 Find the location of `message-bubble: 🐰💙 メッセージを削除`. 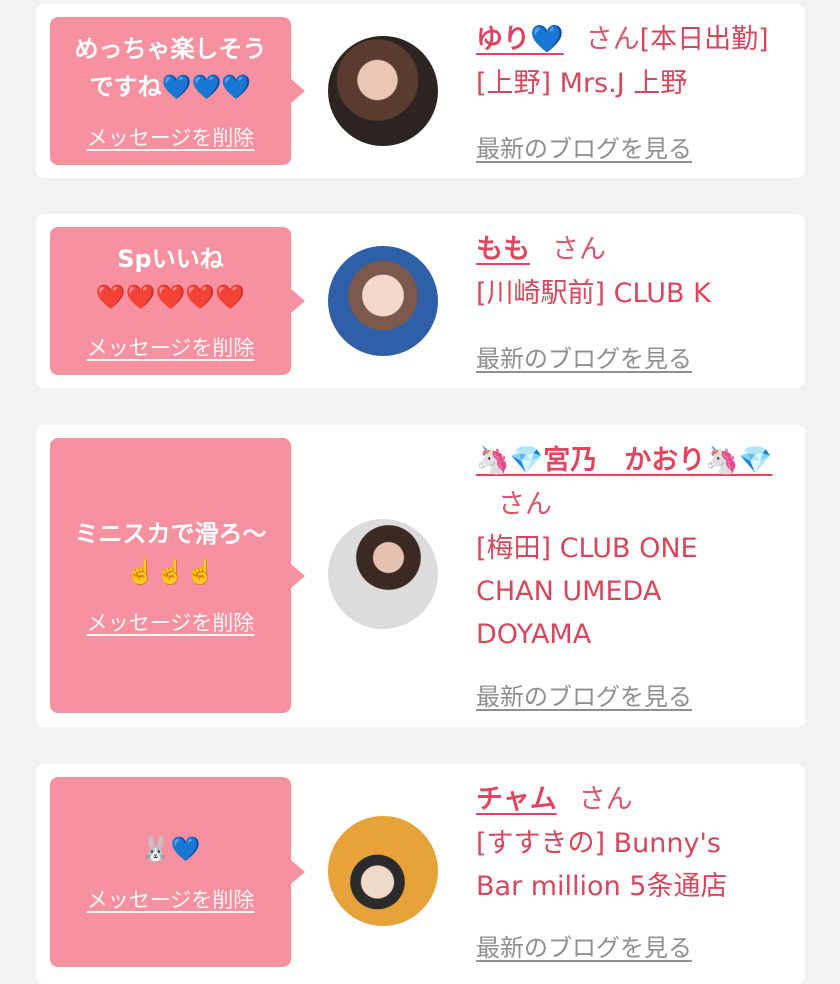

message-bubble: 🐰💙 メッセージを削除 is located at coordinates (177, 872).